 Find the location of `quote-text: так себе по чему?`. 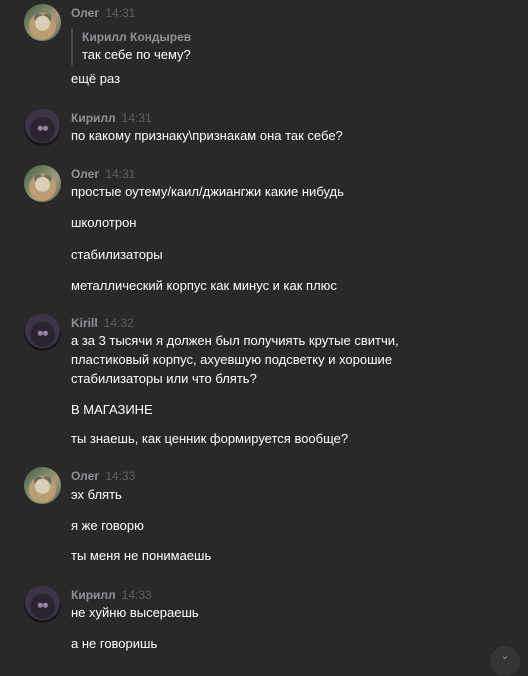

quote-text: так себе по чему? is located at coordinates (136, 54).